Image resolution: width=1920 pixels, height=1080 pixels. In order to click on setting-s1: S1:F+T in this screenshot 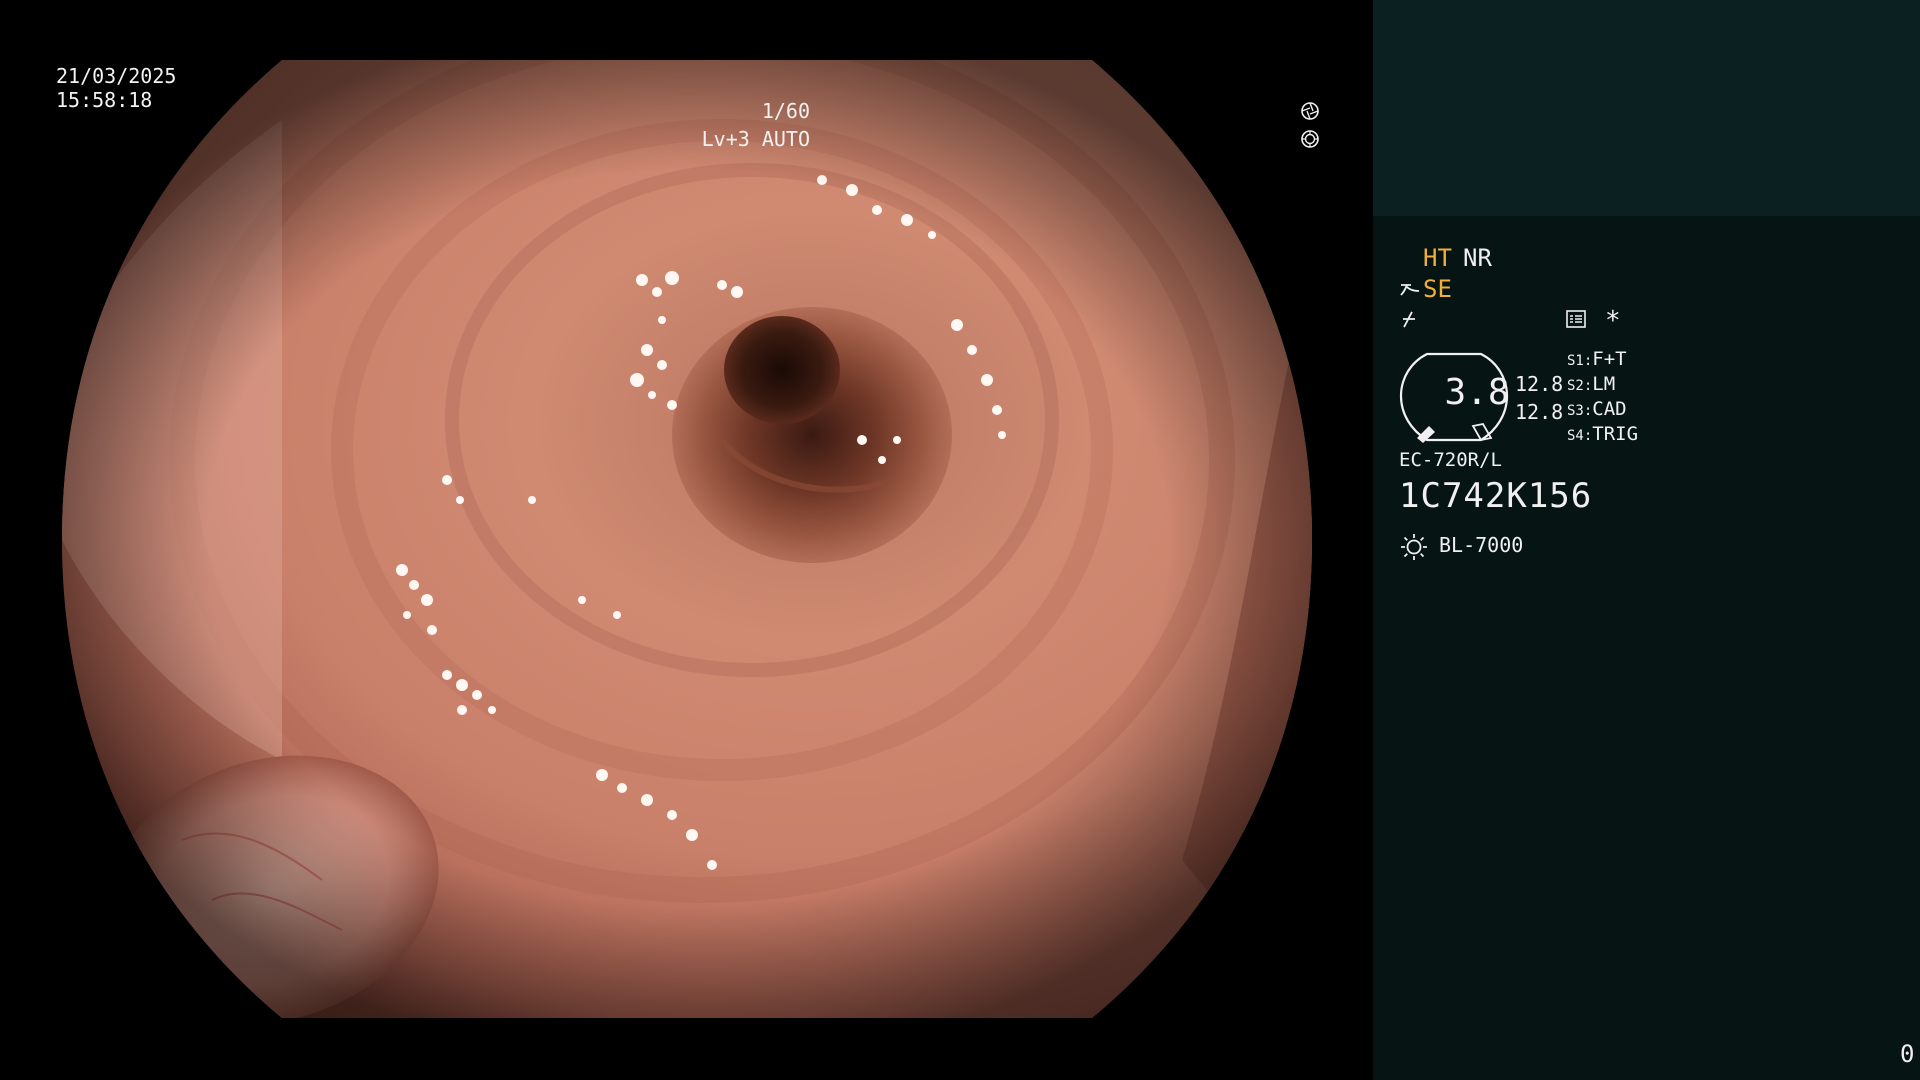, I will do `click(1597, 359)`.